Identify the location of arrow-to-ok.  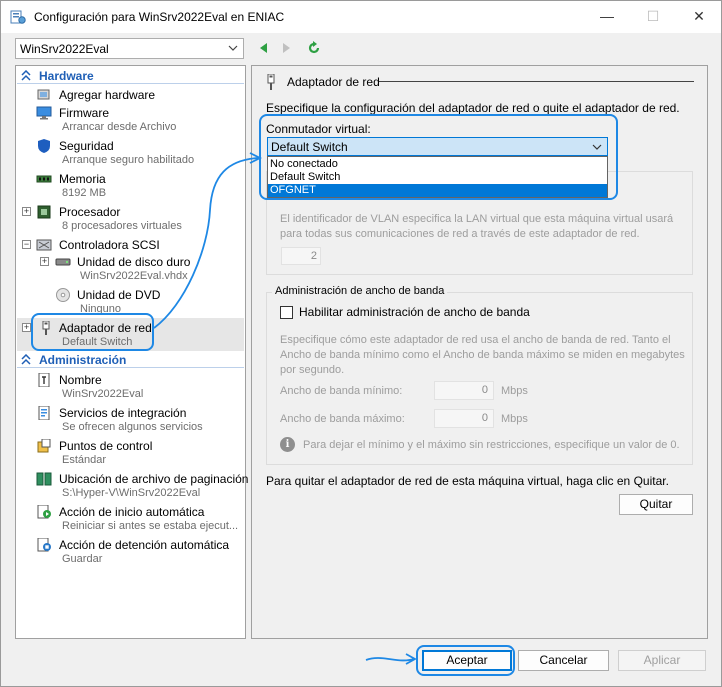
(390, 659).